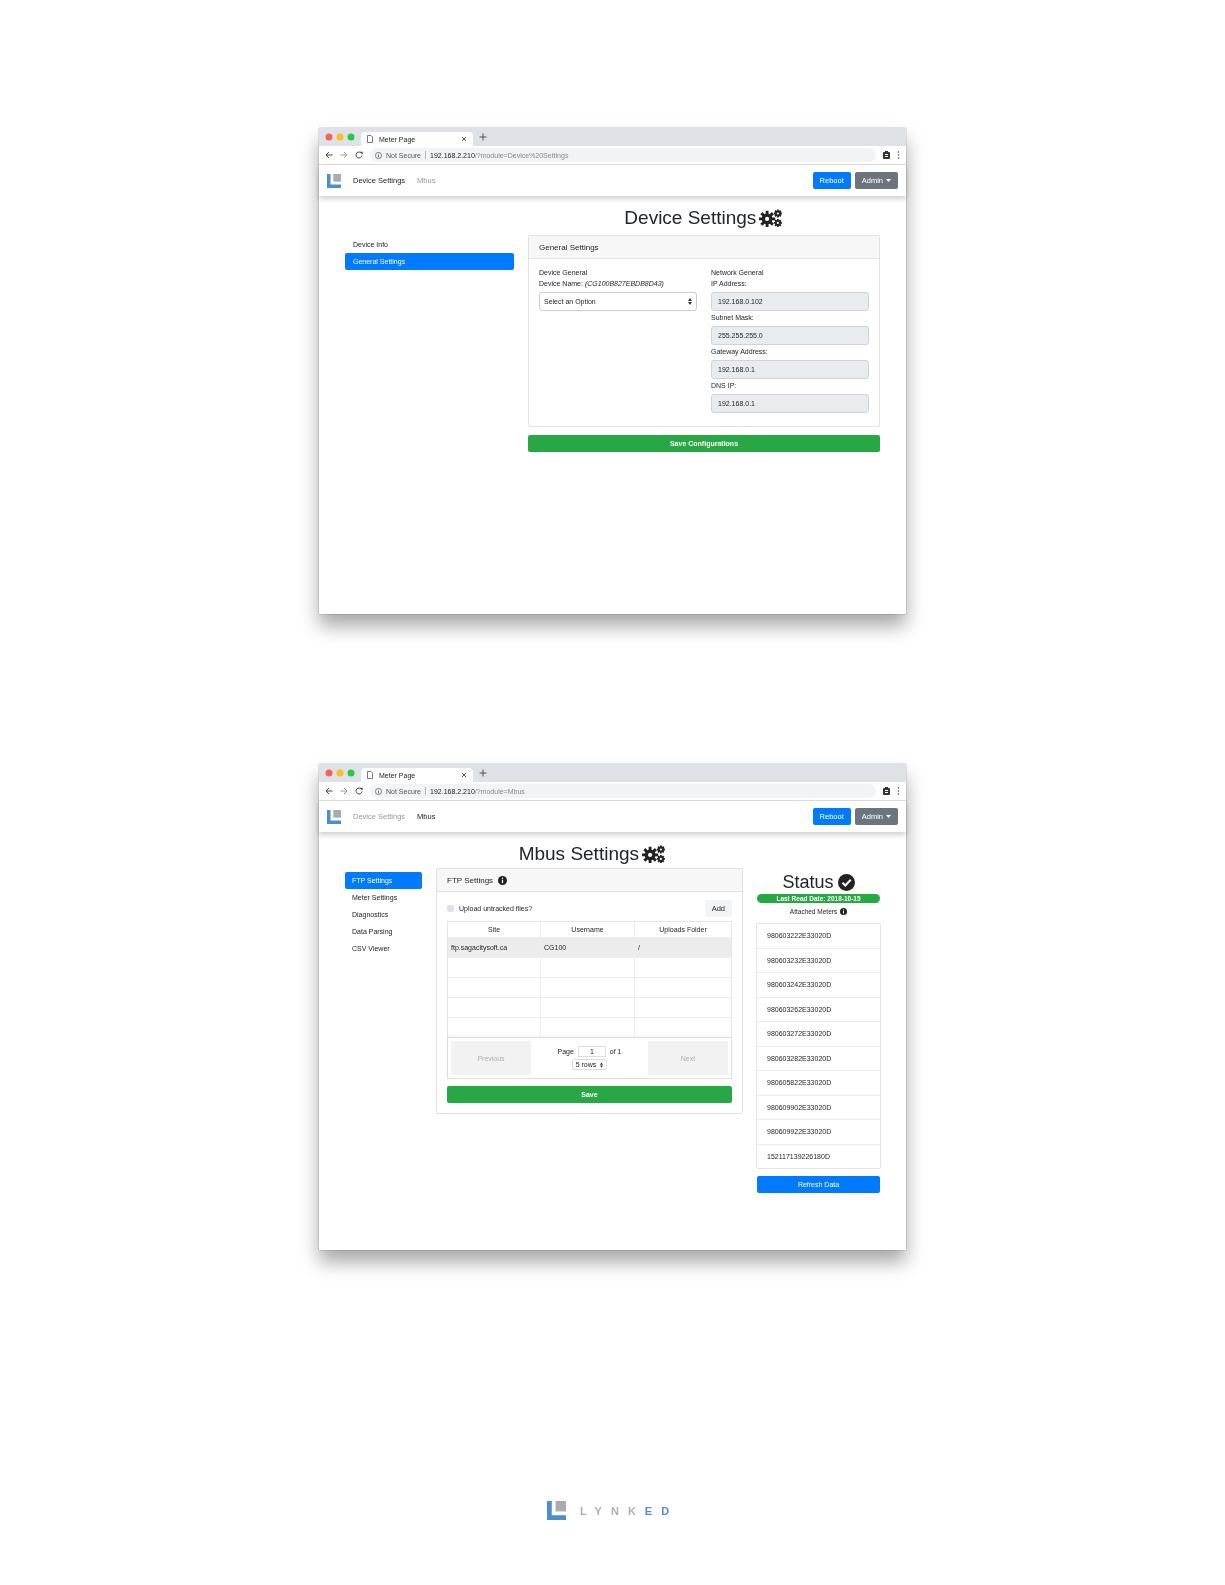  I want to click on card-title: FTP Settings, so click(470, 880).